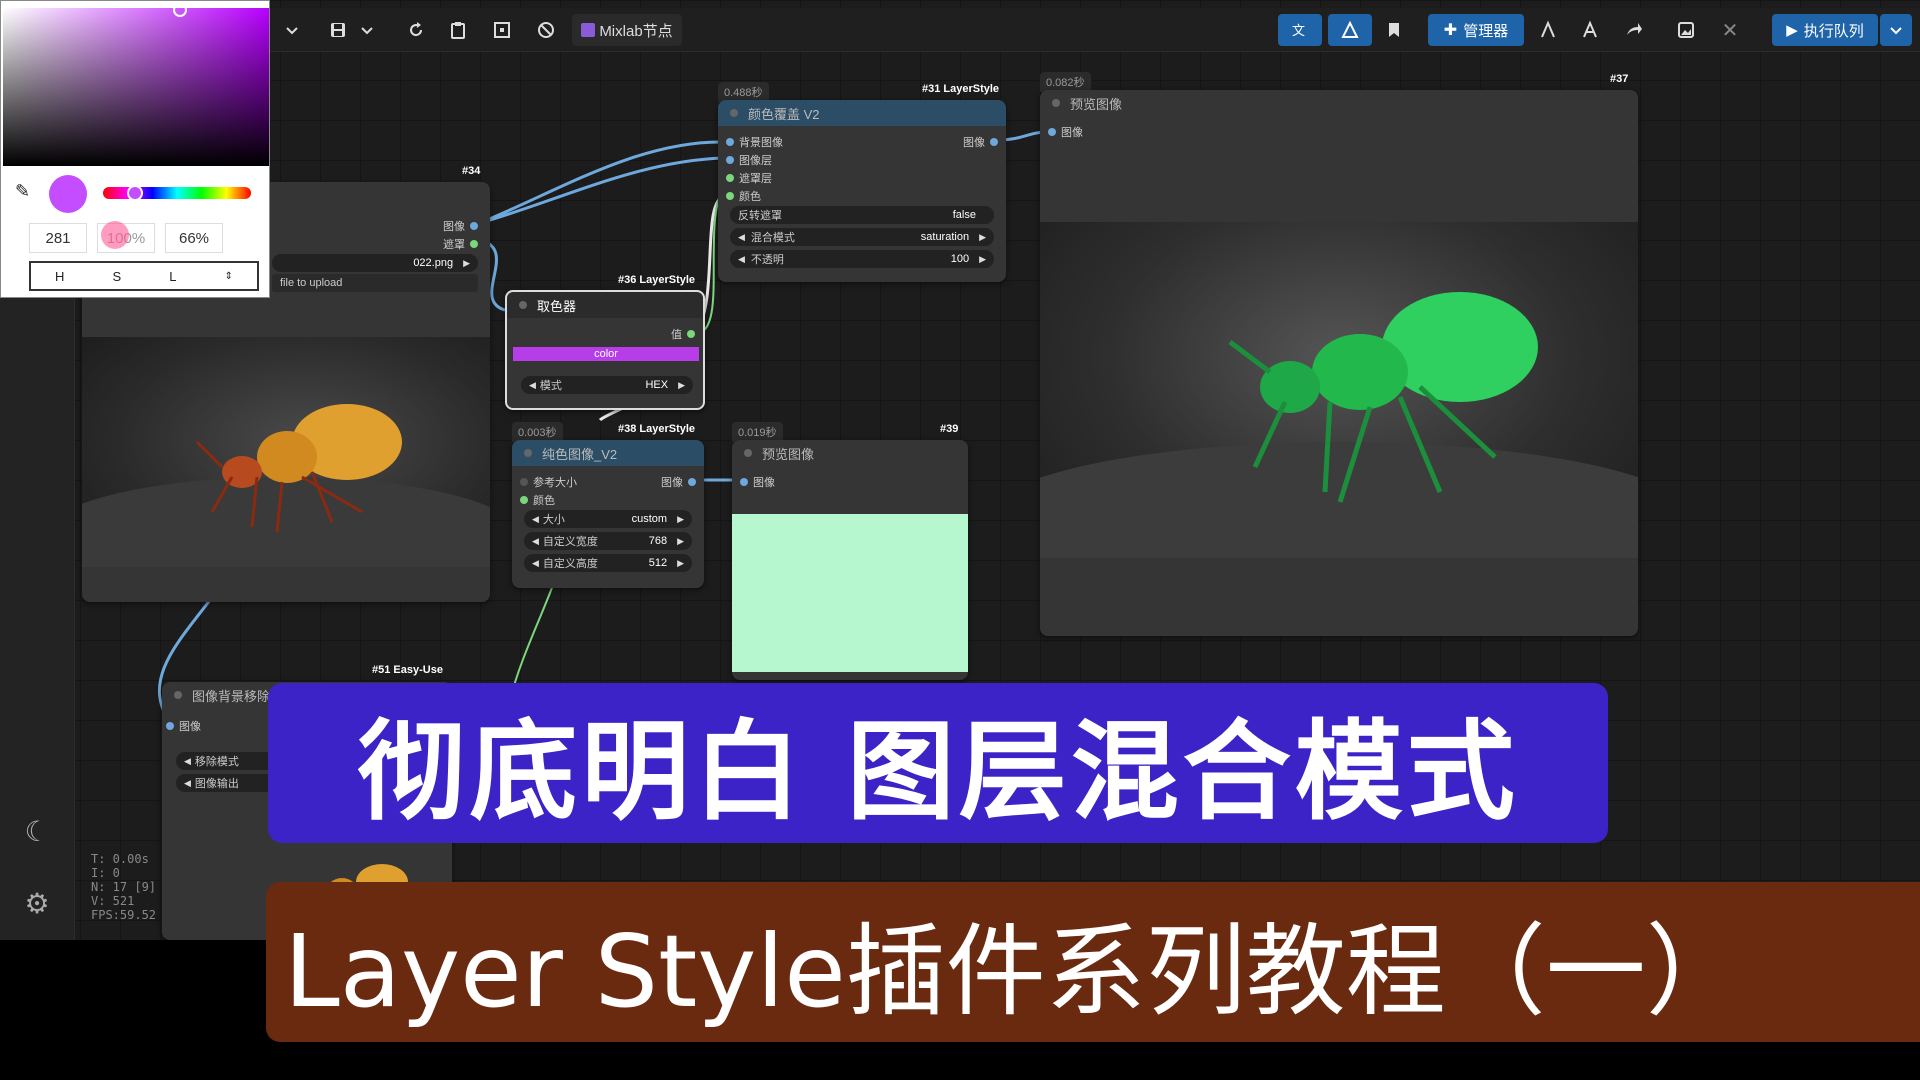 The width and height of the screenshot is (1920, 1080). I want to click on sv-handle, so click(180, 10).